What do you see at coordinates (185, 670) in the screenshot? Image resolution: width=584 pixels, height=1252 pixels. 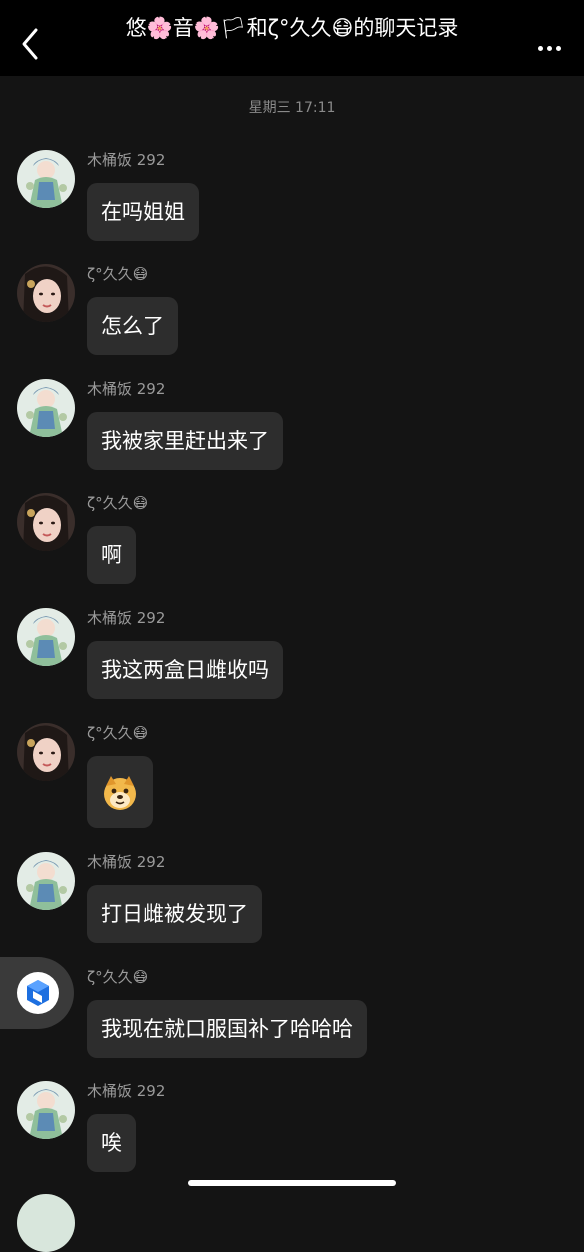 I see `message-bubble: 我这两盒日雌收吗` at bounding box center [185, 670].